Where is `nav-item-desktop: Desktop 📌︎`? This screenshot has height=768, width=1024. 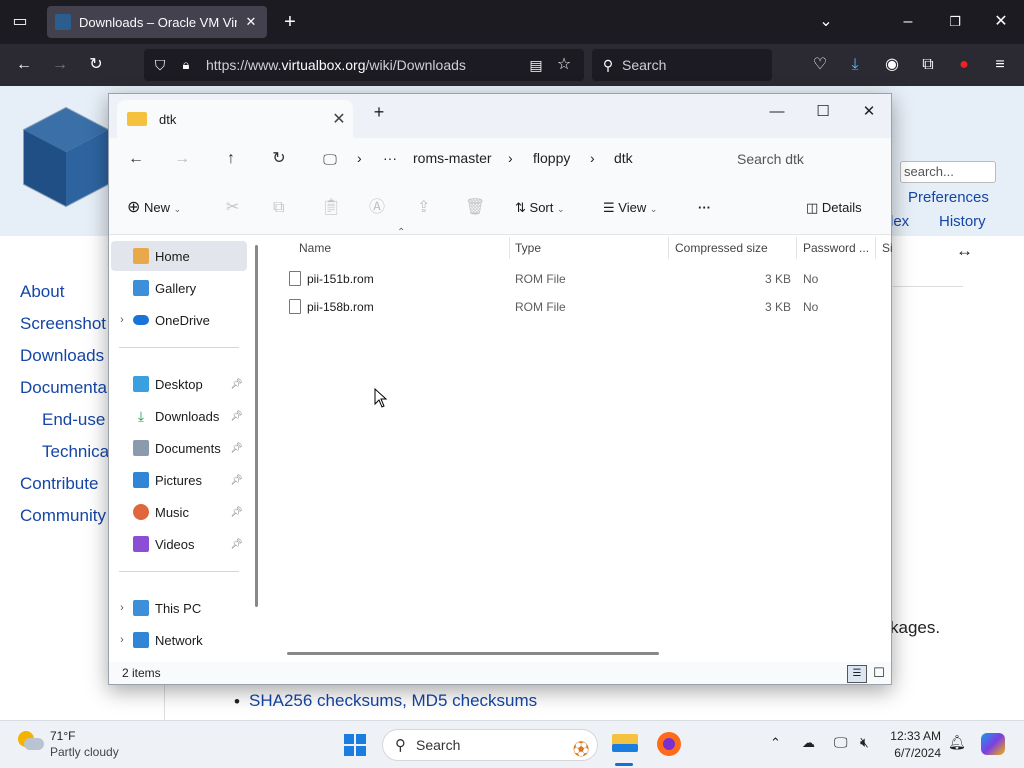 nav-item-desktop: Desktop 📌︎ is located at coordinates (179, 384).